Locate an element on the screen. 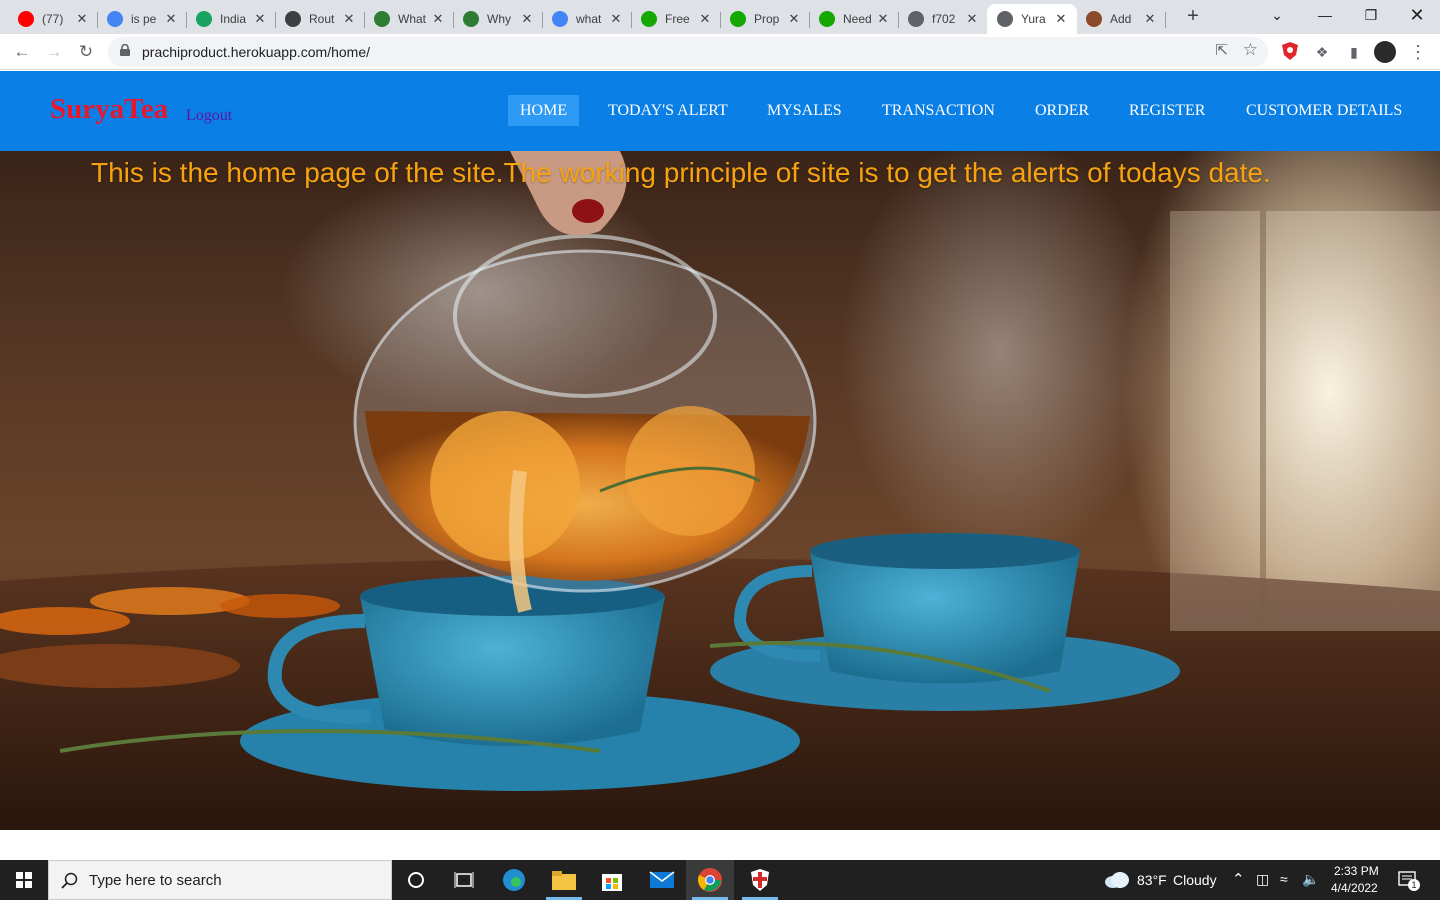  tab-title: Prop is located at coordinates (767, 19).